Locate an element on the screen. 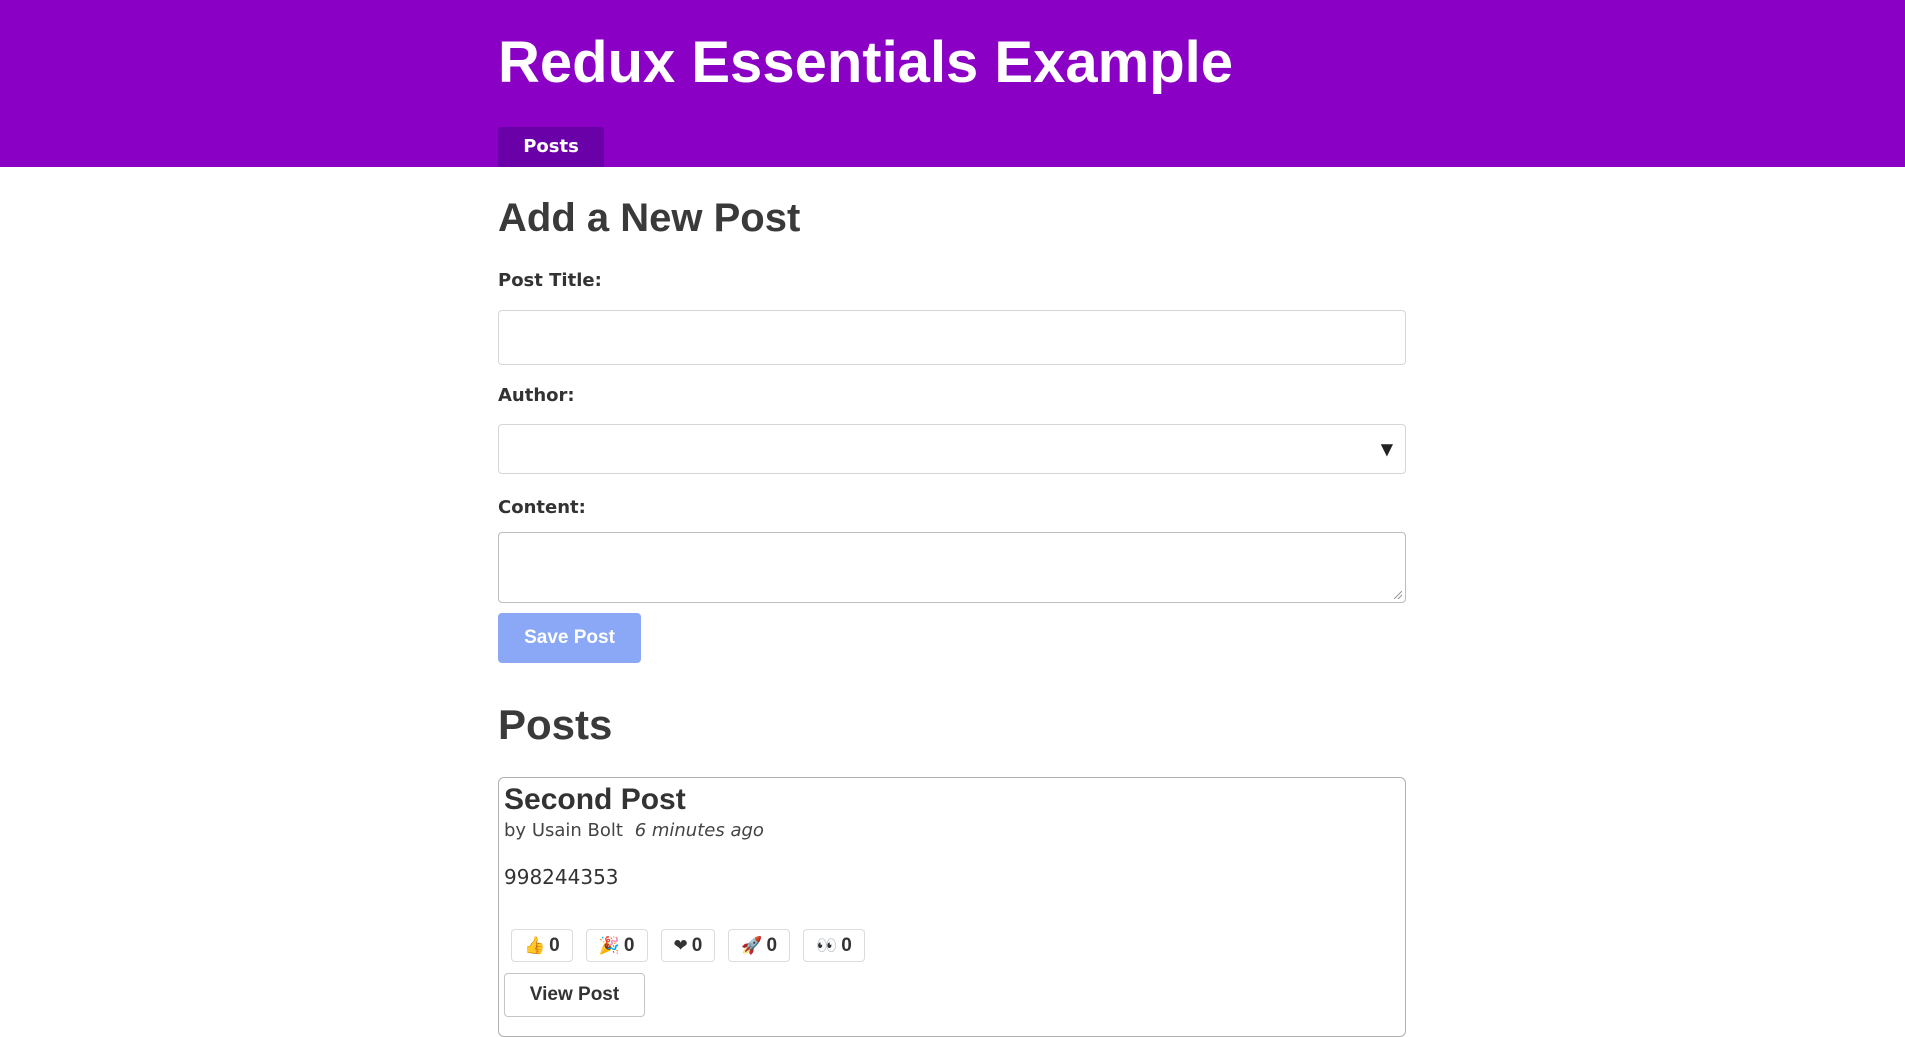 The height and width of the screenshot is (1037, 1905). post-title-input is located at coordinates (952, 337).